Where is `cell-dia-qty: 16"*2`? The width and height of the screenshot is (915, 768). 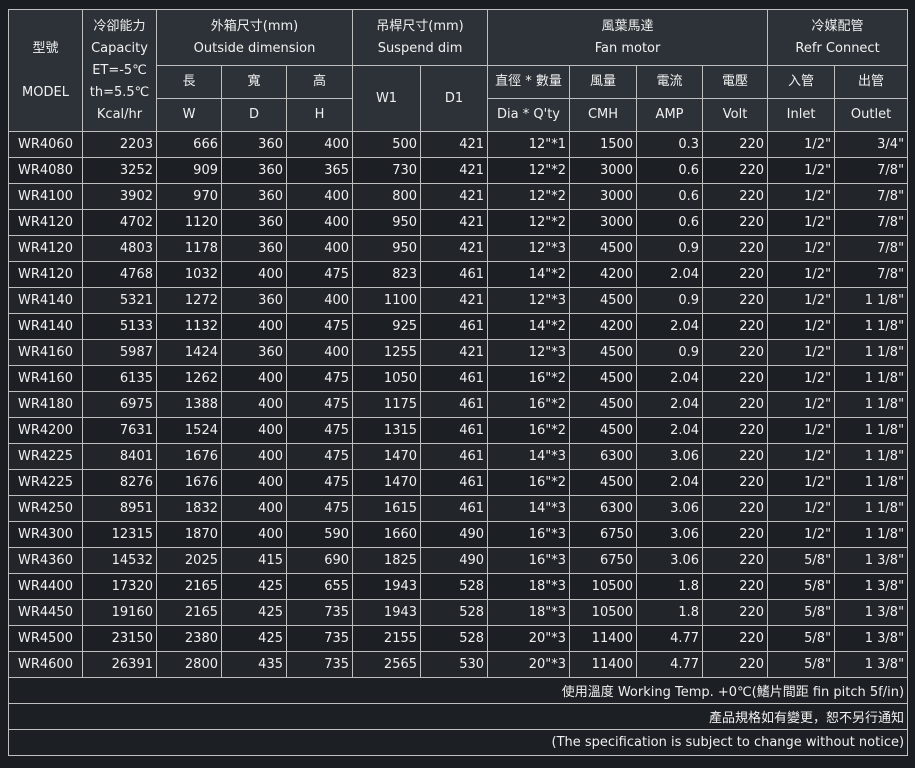
cell-dia-qty: 16"*2 is located at coordinates (529, 482).